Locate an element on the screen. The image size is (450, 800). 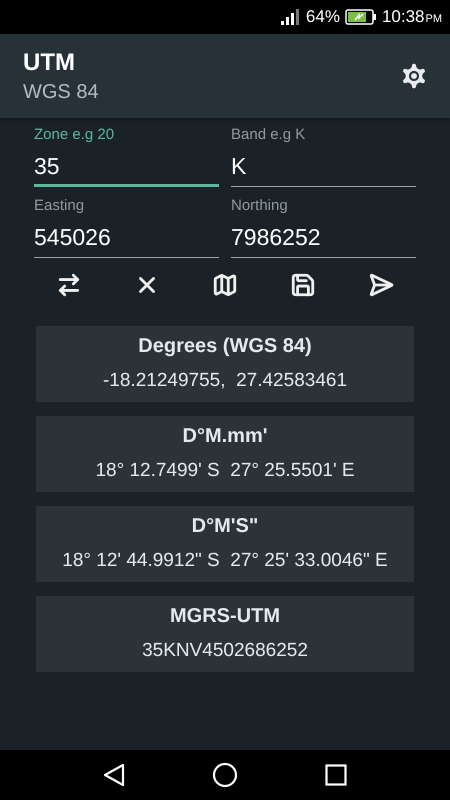
app-title: UTM is located at coordinates (49, 62).